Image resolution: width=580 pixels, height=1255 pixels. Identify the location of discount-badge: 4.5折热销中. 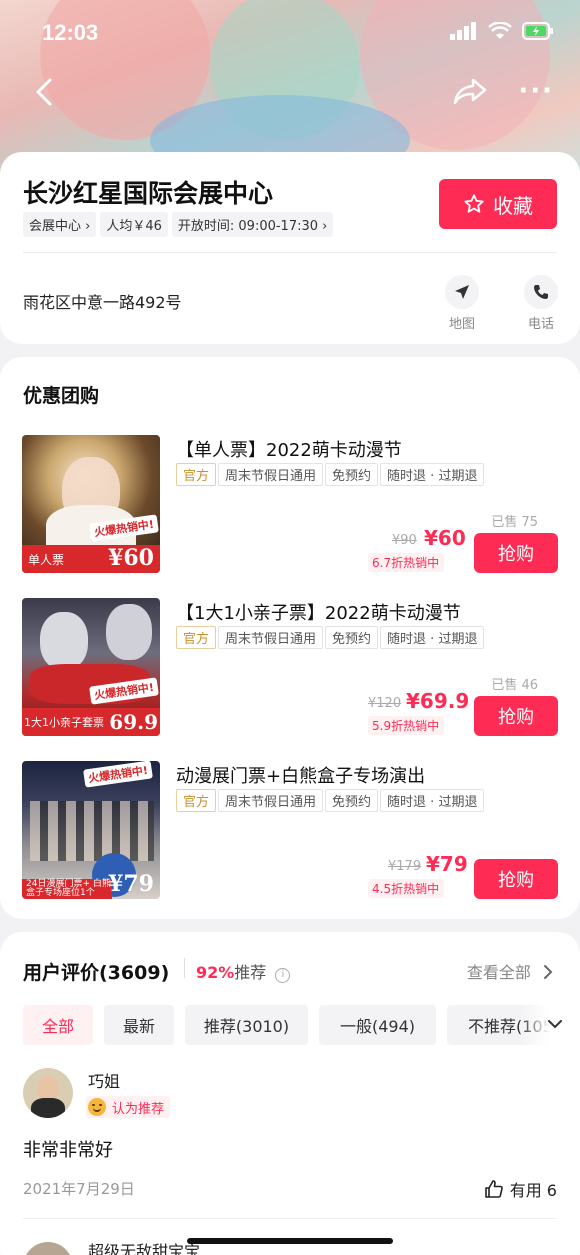
(406, 888).